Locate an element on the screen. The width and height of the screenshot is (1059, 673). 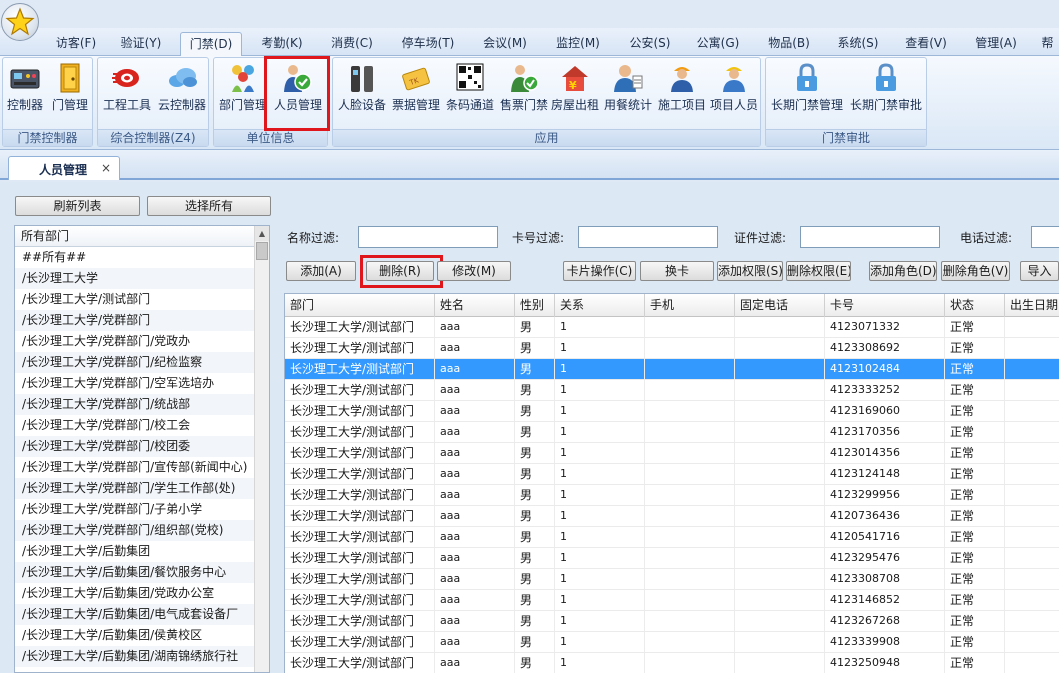
cell-relation: 1 is located at coordinates (600, 390).